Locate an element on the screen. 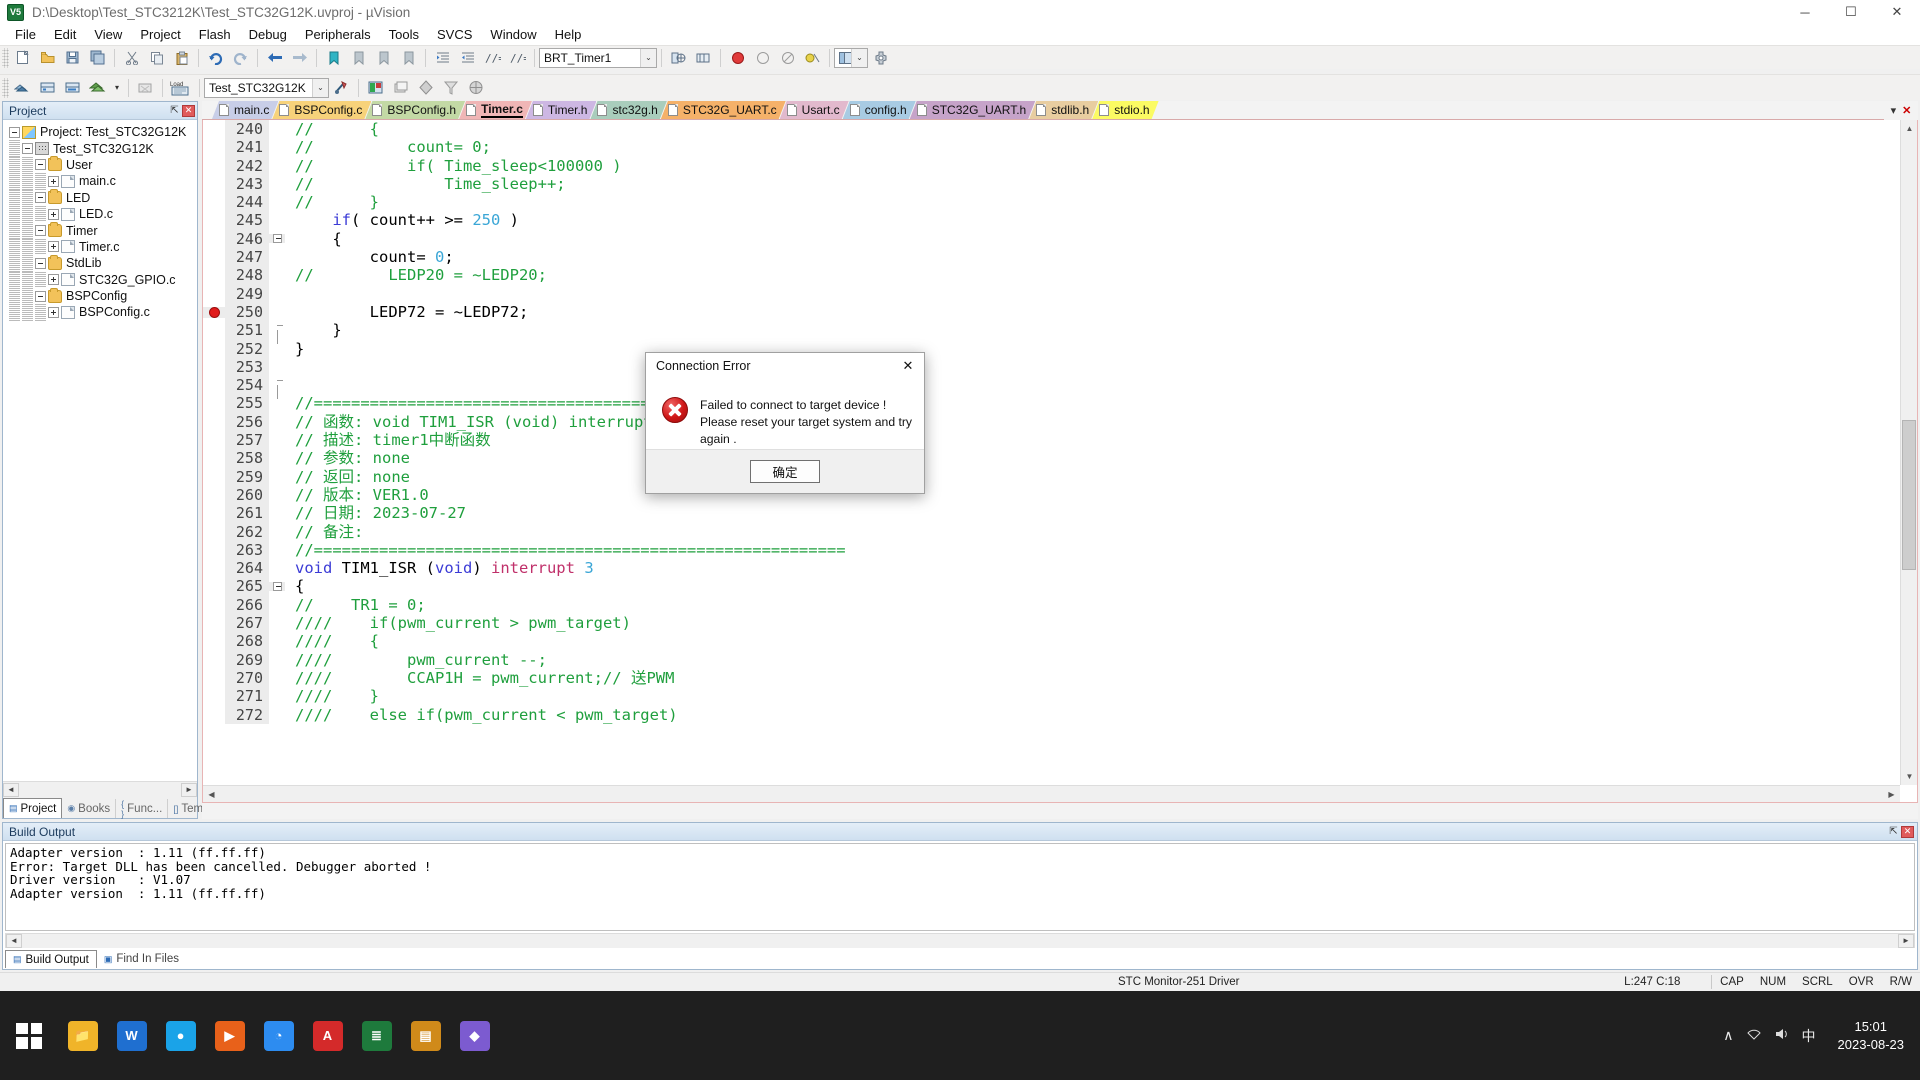  taskbar-app-4: ◔ is located at coordinates (278, 1035).